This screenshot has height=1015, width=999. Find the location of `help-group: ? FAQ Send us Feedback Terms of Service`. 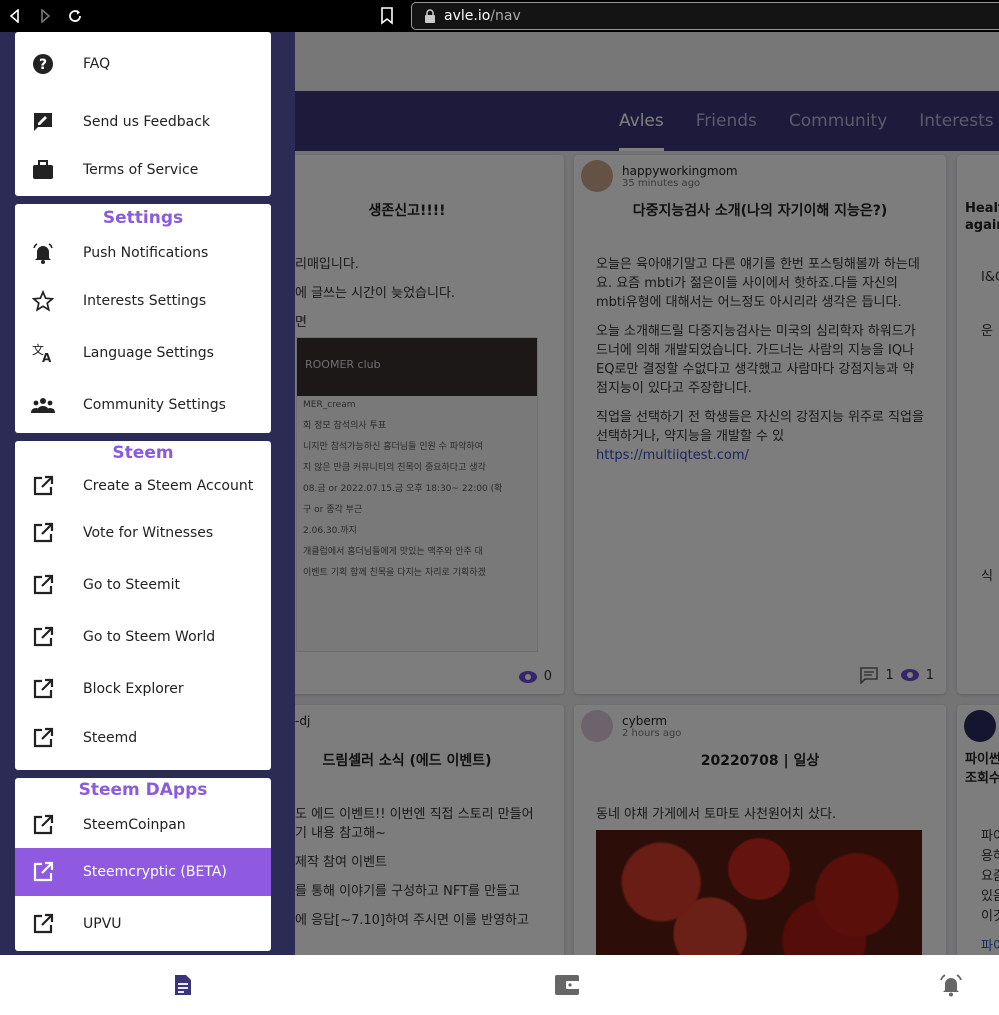

help-group: ? FAQ Send us Feedback Terms of Service is located at coordinates (143, 114).